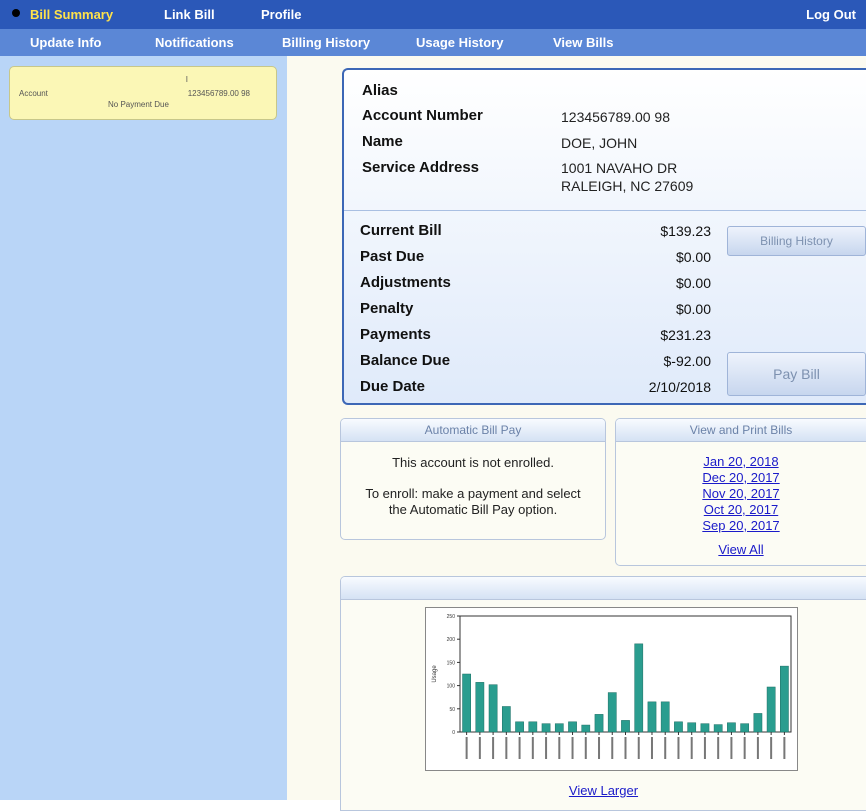  I want to click on usage-chart-header, so click(603, 588).